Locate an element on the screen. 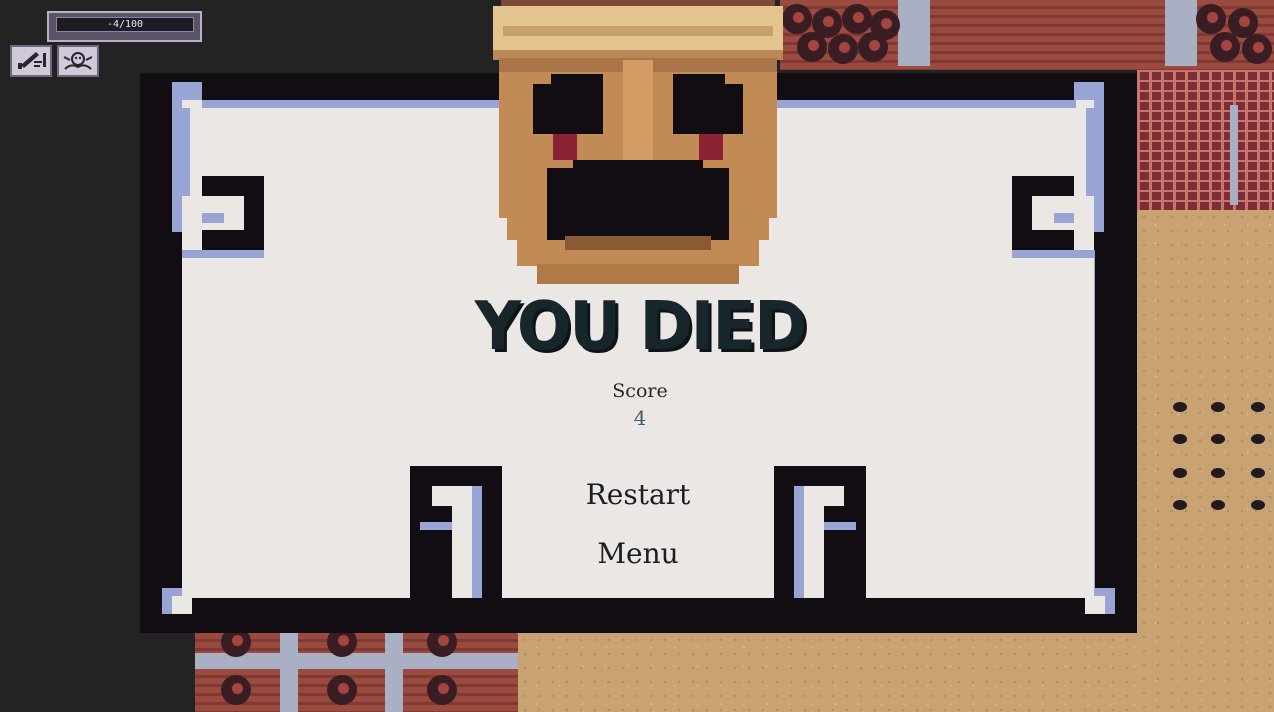 This screenshot has width=1274, height=712. inventory-slot-creature is located at coordinates (78, 61).